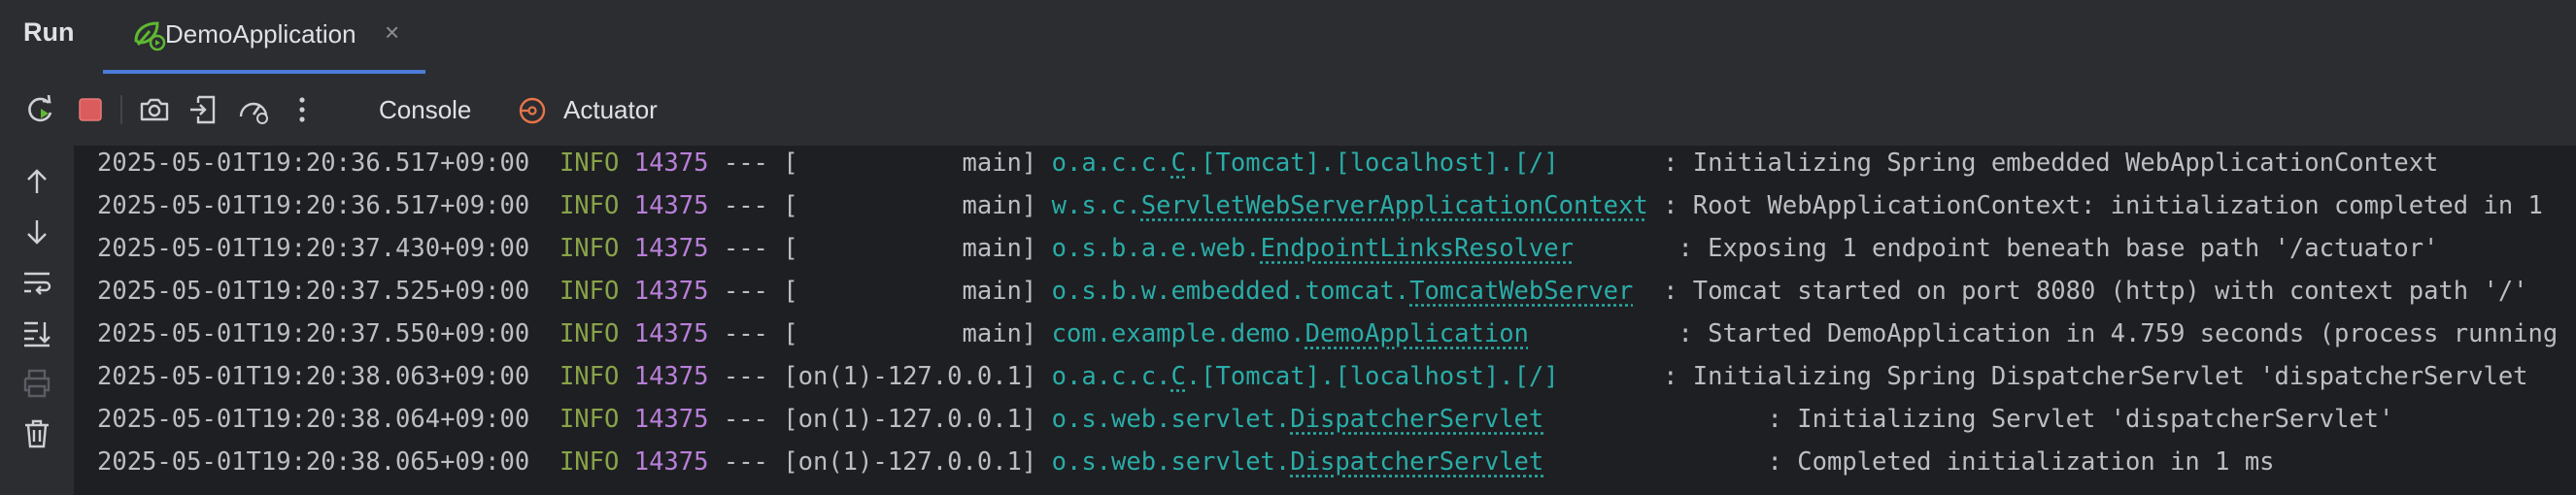 The width and height of the screenshot is (2576, 495). What do you see at coordinates (313, 248) in the screenshot?
I see `log-timestamp: 2025-05-01T19:20:37.430+09:00` at bounding box center [313, 248].